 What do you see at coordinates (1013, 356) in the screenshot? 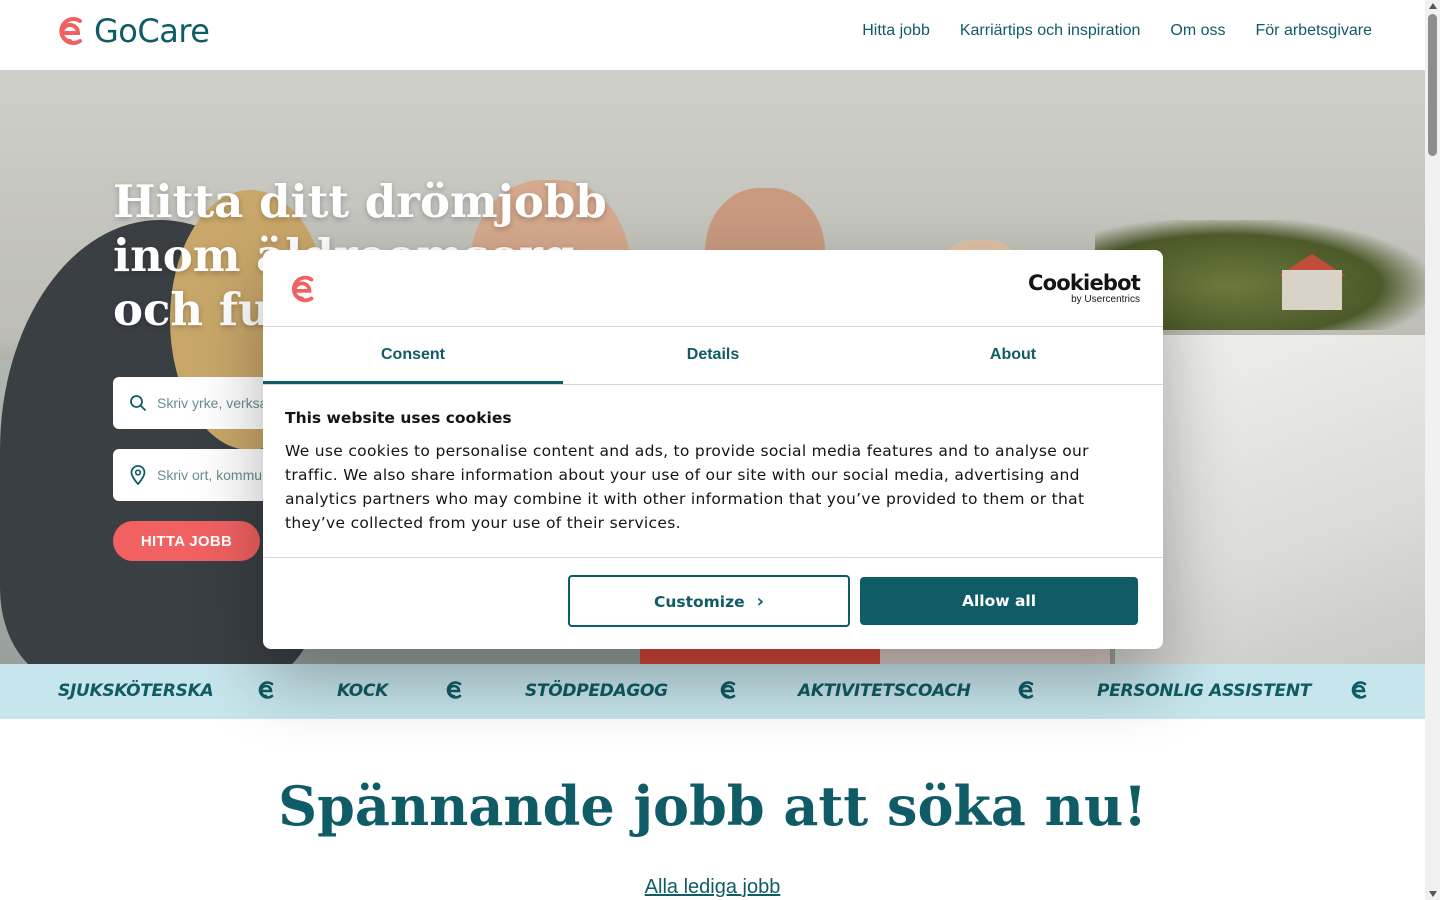
I see `tab-about: About` at bounding box center [1013, 356].